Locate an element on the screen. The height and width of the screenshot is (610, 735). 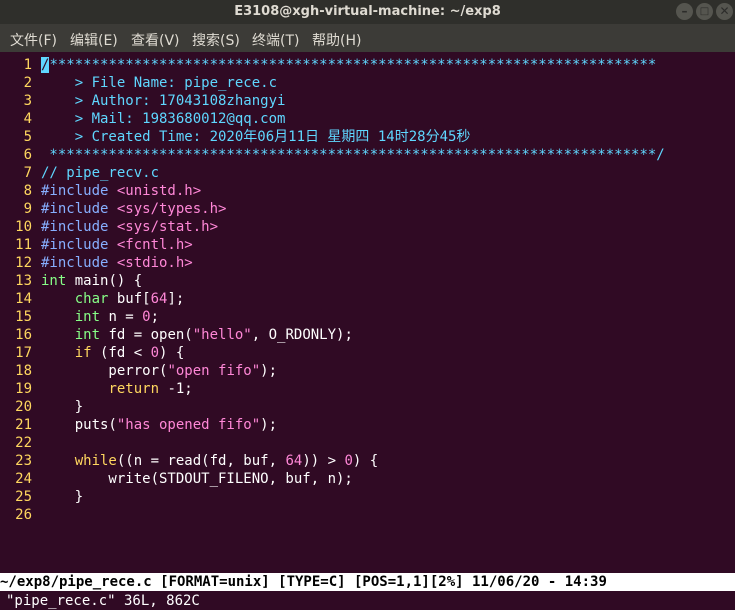
code-text: #include <stdio.h> is located at coordinates (117, 263).